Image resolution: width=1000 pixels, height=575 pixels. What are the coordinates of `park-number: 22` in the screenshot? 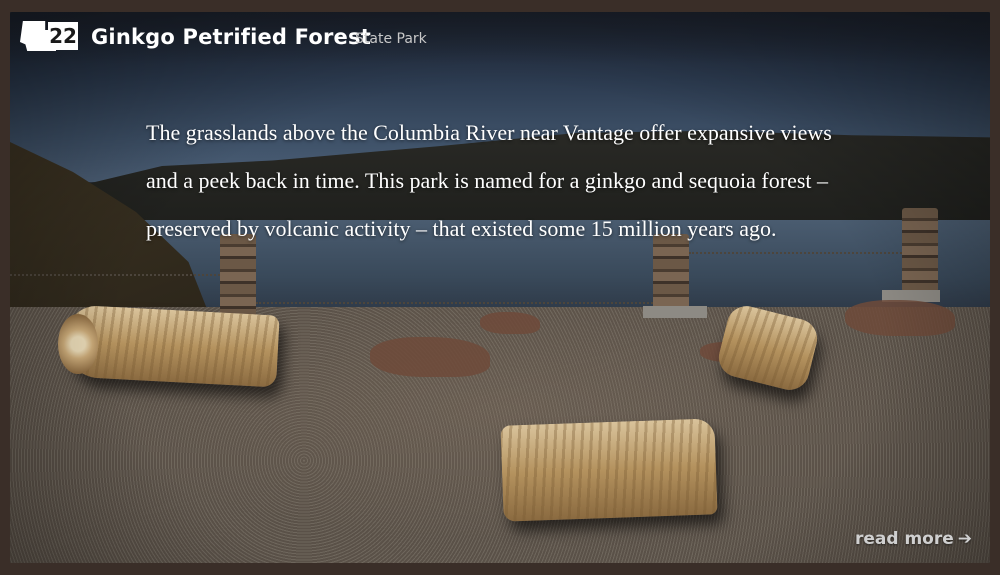 It's located at (63, 36).